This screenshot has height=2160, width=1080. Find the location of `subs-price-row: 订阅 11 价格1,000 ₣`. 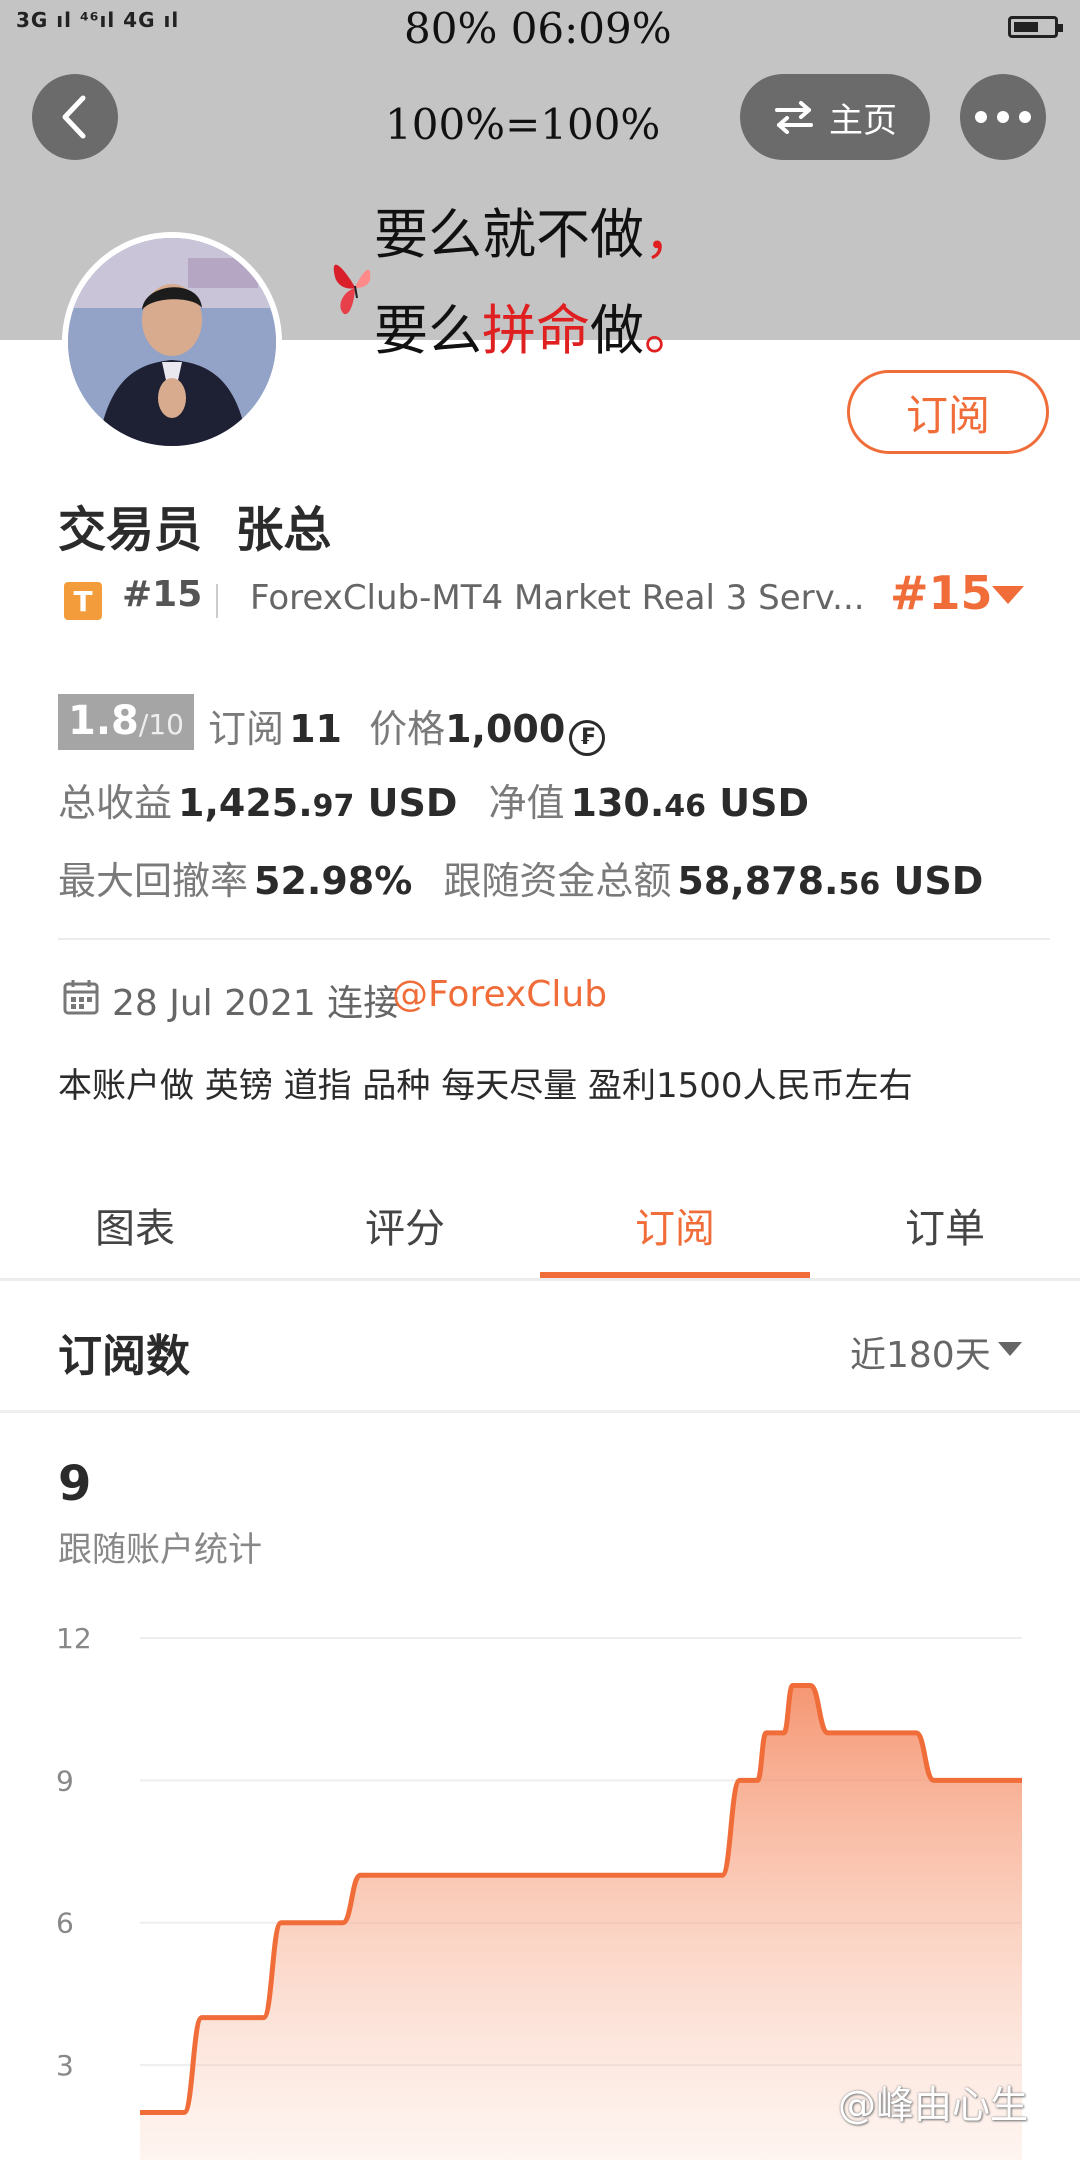

subs-price-row: 订阅 11 价格1,000 ₣ is located at coordinates (407, 727).